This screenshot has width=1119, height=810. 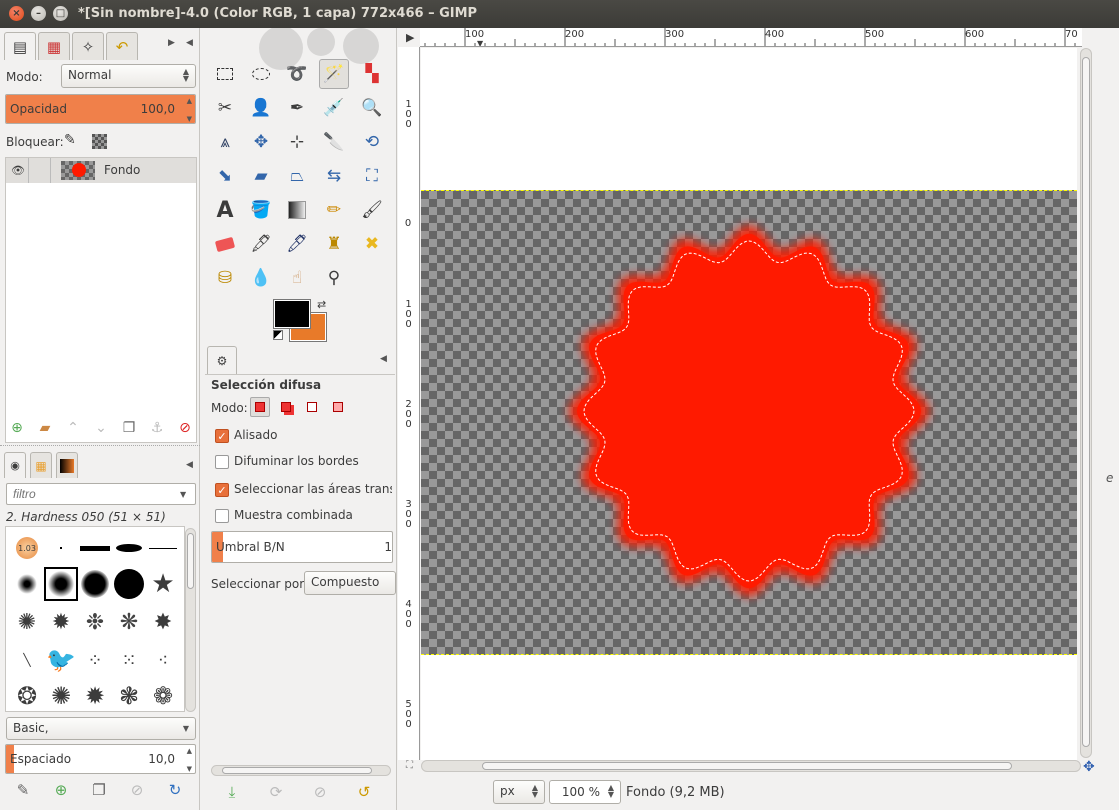 What do you see at coordinates (292, 314) in the screenshot?
I see `foreground-color-swatch` at bounding box center [292, 314].